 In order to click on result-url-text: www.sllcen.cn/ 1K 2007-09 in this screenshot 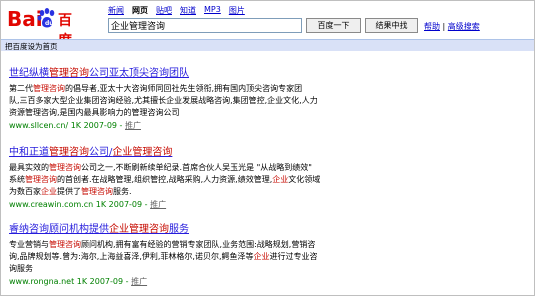, I will do `click(63, 125)`.